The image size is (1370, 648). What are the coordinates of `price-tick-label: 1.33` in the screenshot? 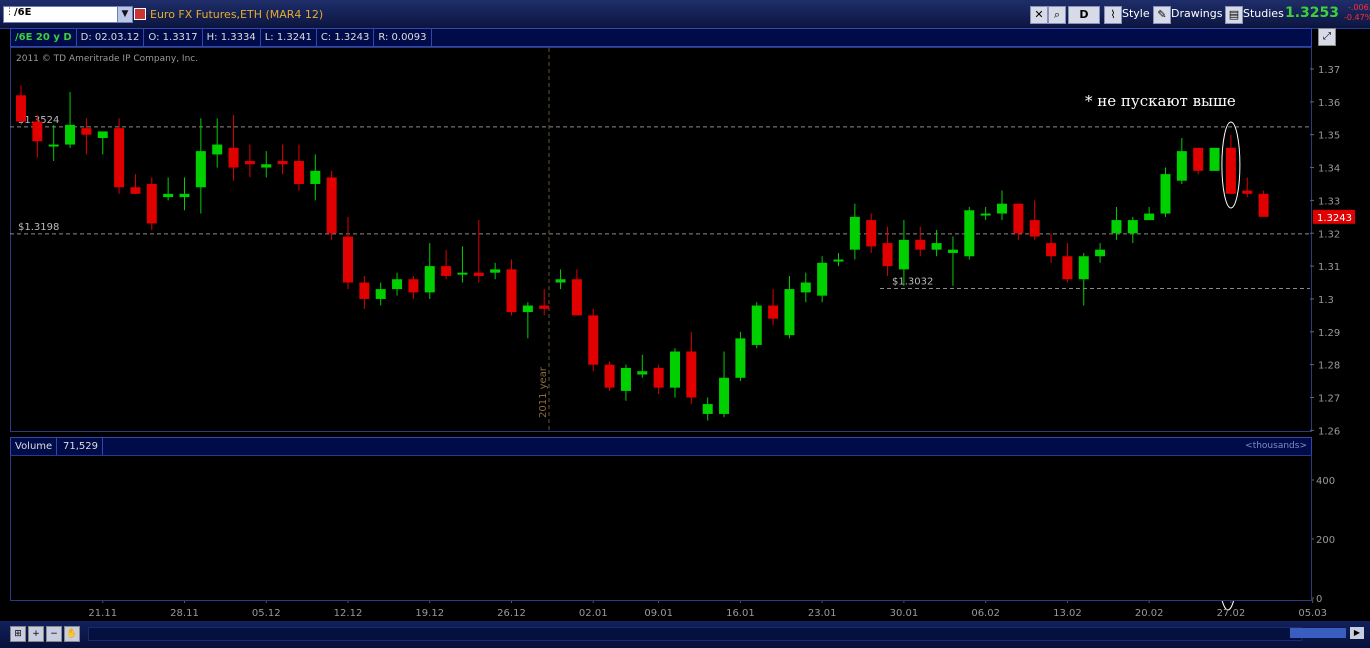 It's located at (1329, 201).